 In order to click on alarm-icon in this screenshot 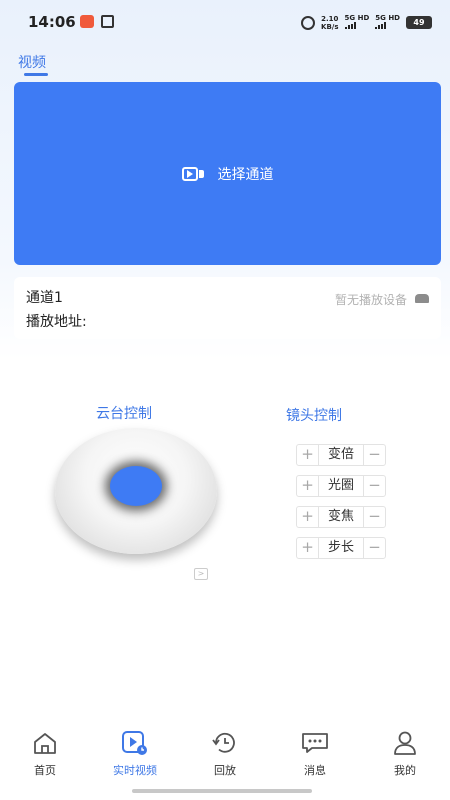, I will do `click(308, 22)`.